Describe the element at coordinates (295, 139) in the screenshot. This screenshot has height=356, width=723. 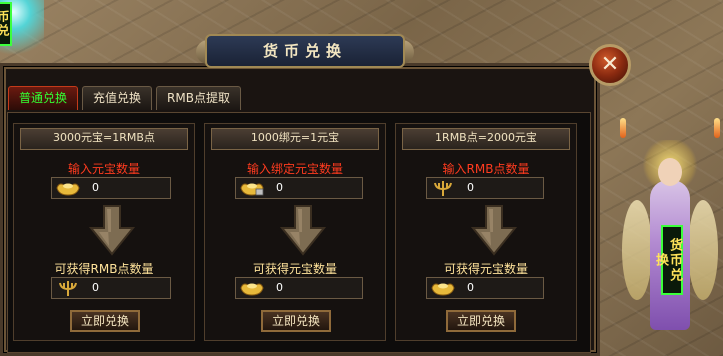
I see `exchange-rate: 1000绑元=1元宝` at that location.